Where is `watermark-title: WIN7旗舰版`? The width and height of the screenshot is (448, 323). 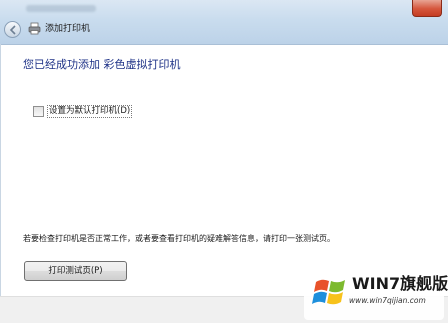 watermark-title: WIN7旗舰版 is located at coordinates (400, 283).